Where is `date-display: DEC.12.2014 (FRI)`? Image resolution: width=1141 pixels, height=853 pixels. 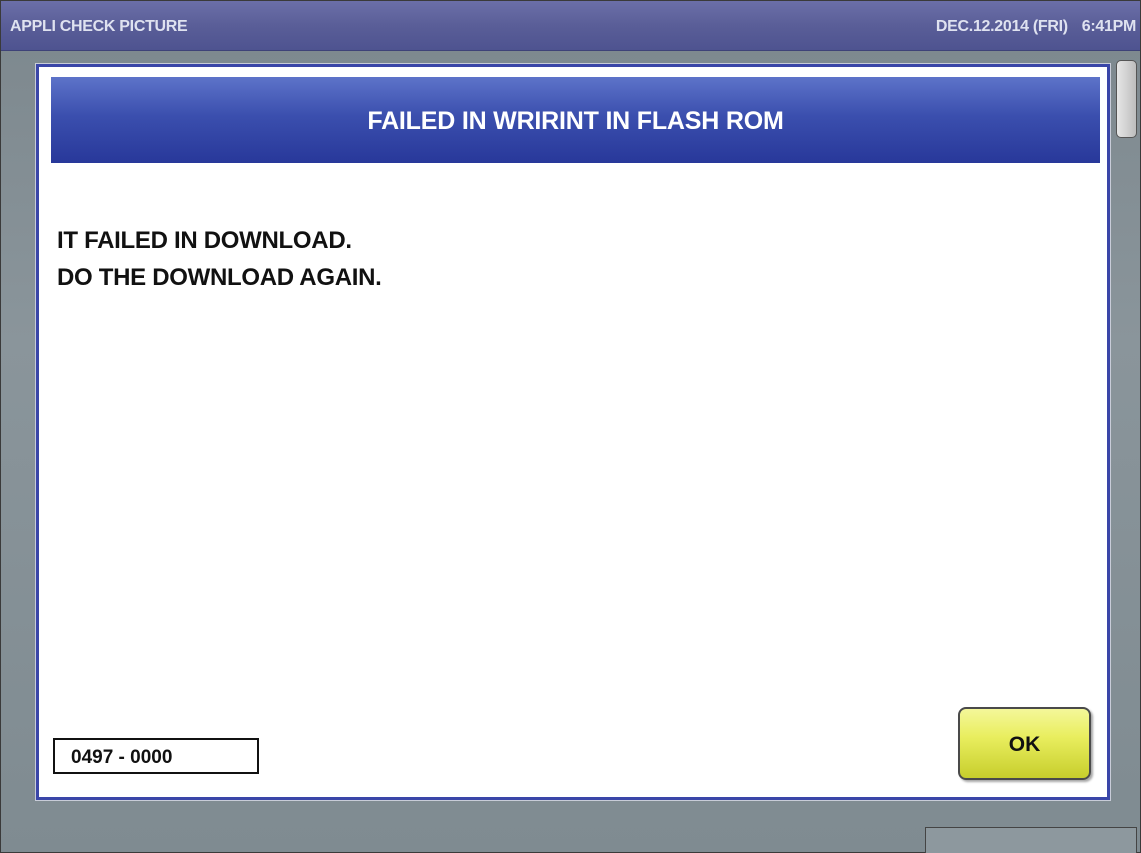 date-display: DEC.12.2014 (FRI) is located at coordinates (1001, 26).